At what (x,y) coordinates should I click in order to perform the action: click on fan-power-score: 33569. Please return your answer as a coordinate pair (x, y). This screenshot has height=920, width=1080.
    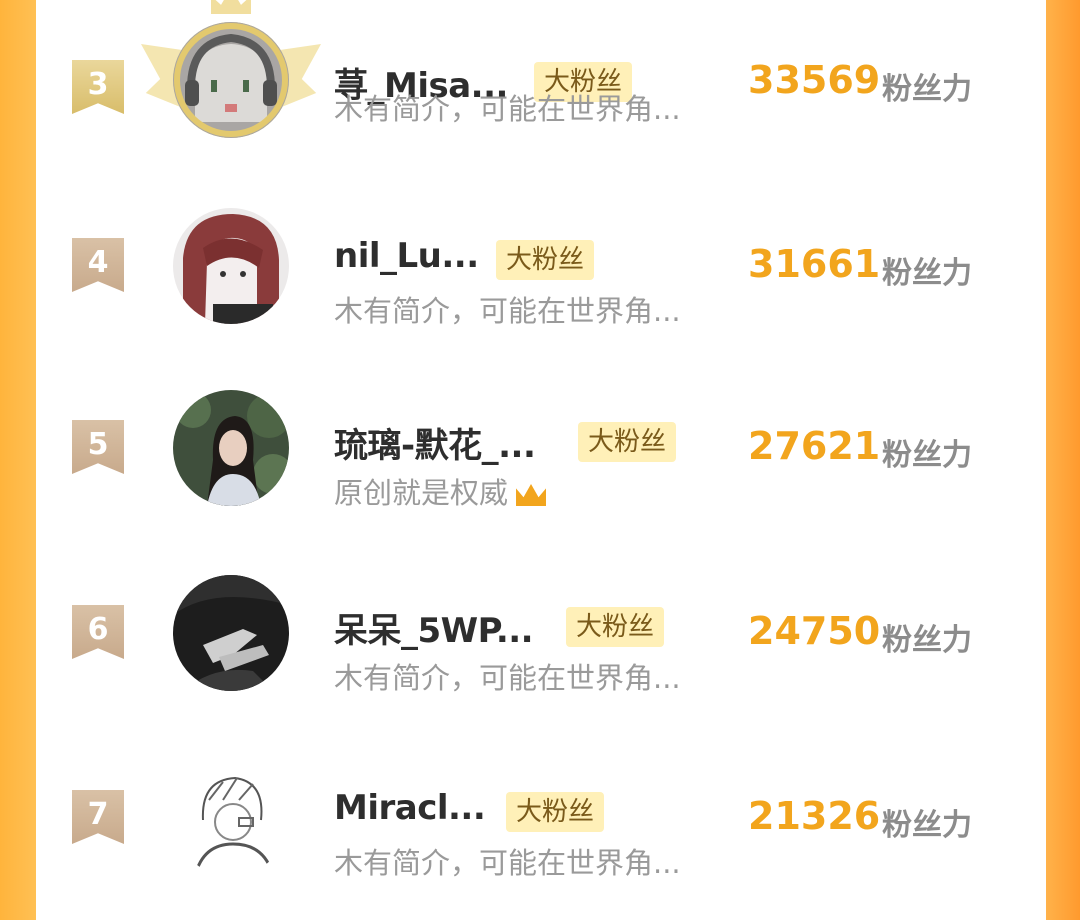
    Looking at the image, I should click on (814, 80).